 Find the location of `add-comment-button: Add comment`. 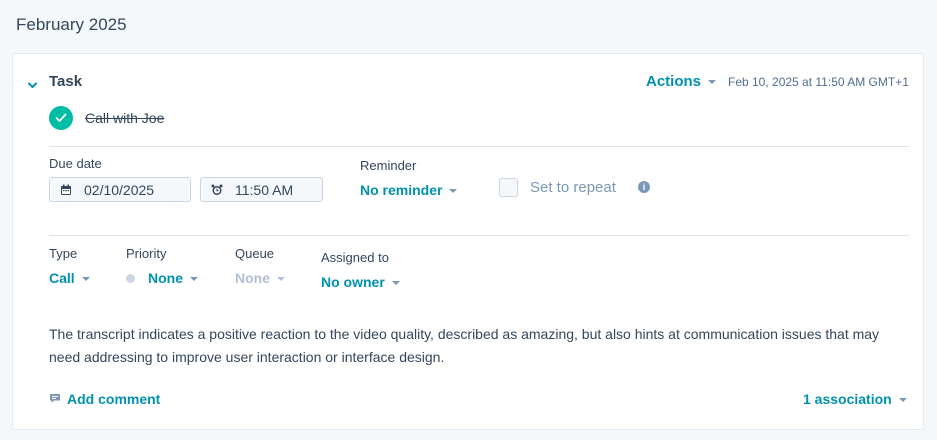

add-comment-button: Add comment is located at coordinates (104, 399).